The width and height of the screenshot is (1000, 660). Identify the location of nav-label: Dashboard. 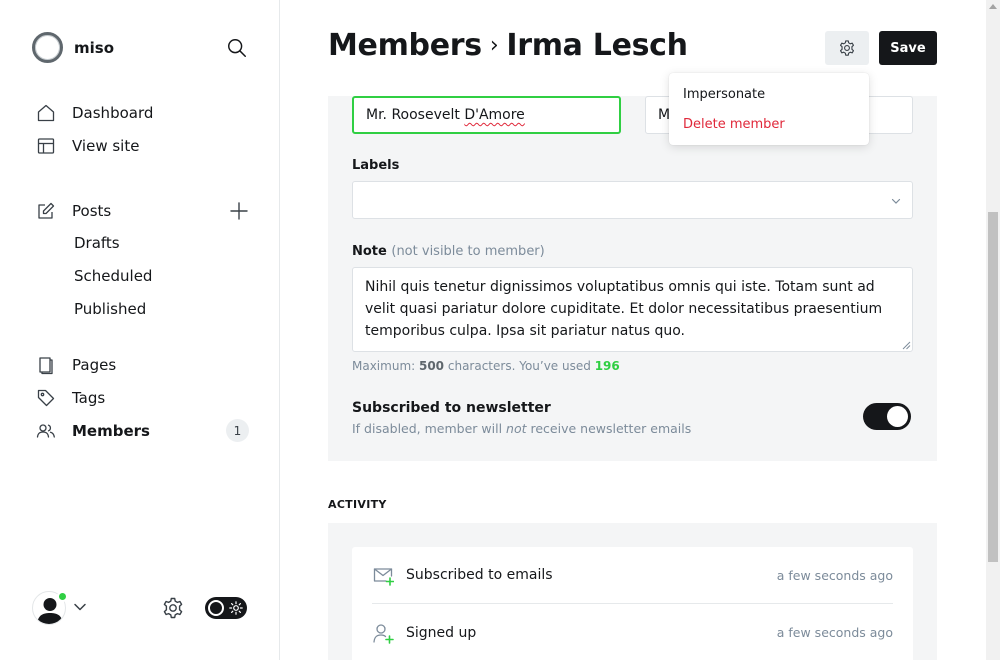
(113, 113).